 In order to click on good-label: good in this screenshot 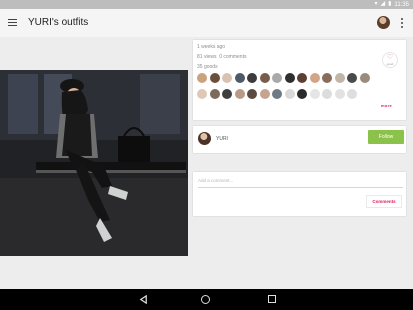, I will do `click(390, 64)`.